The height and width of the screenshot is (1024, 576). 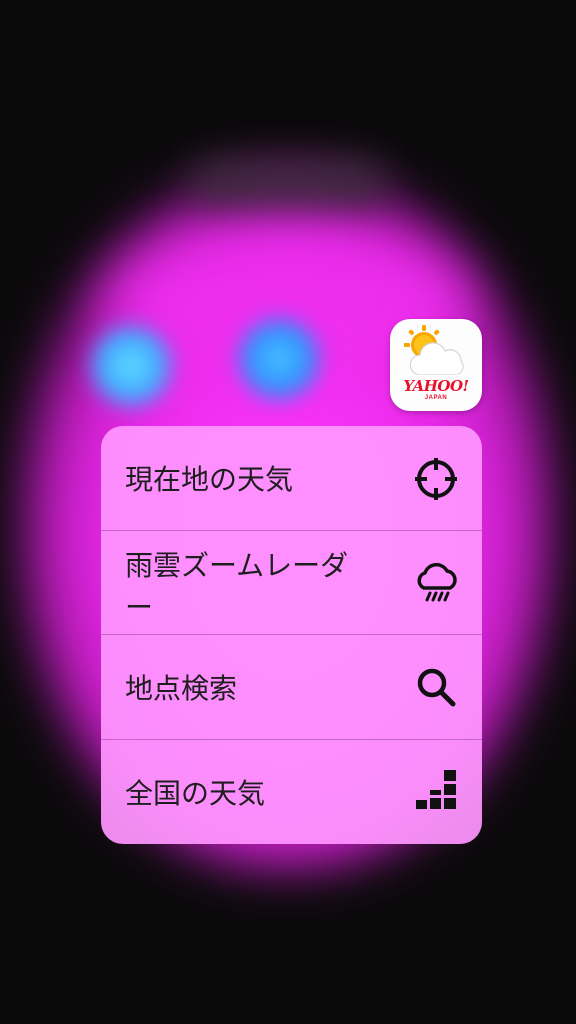 I want to click on quick-action-label: 全国の天気, so click(x=195, y=793).